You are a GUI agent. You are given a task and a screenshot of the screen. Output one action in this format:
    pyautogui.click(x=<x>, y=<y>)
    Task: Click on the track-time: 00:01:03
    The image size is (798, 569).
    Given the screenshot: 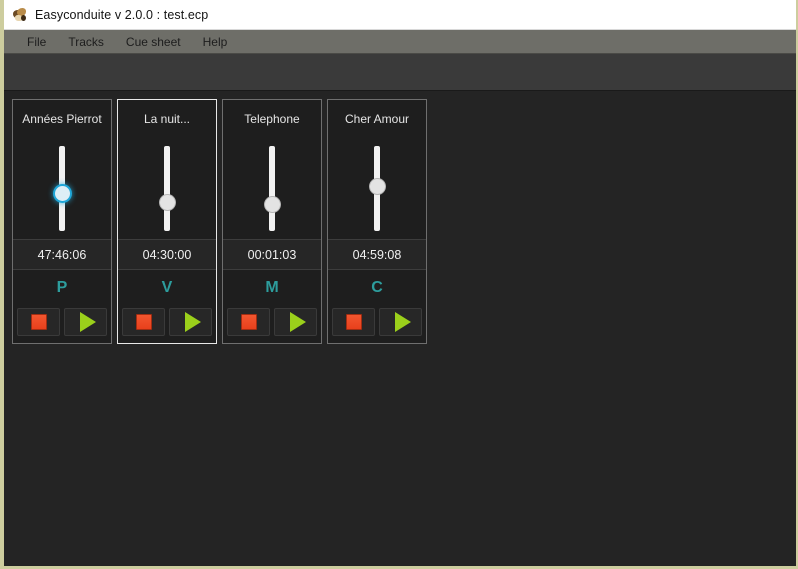 What is the action you would take?
    pyautogui.click(x=272, y=254)
    